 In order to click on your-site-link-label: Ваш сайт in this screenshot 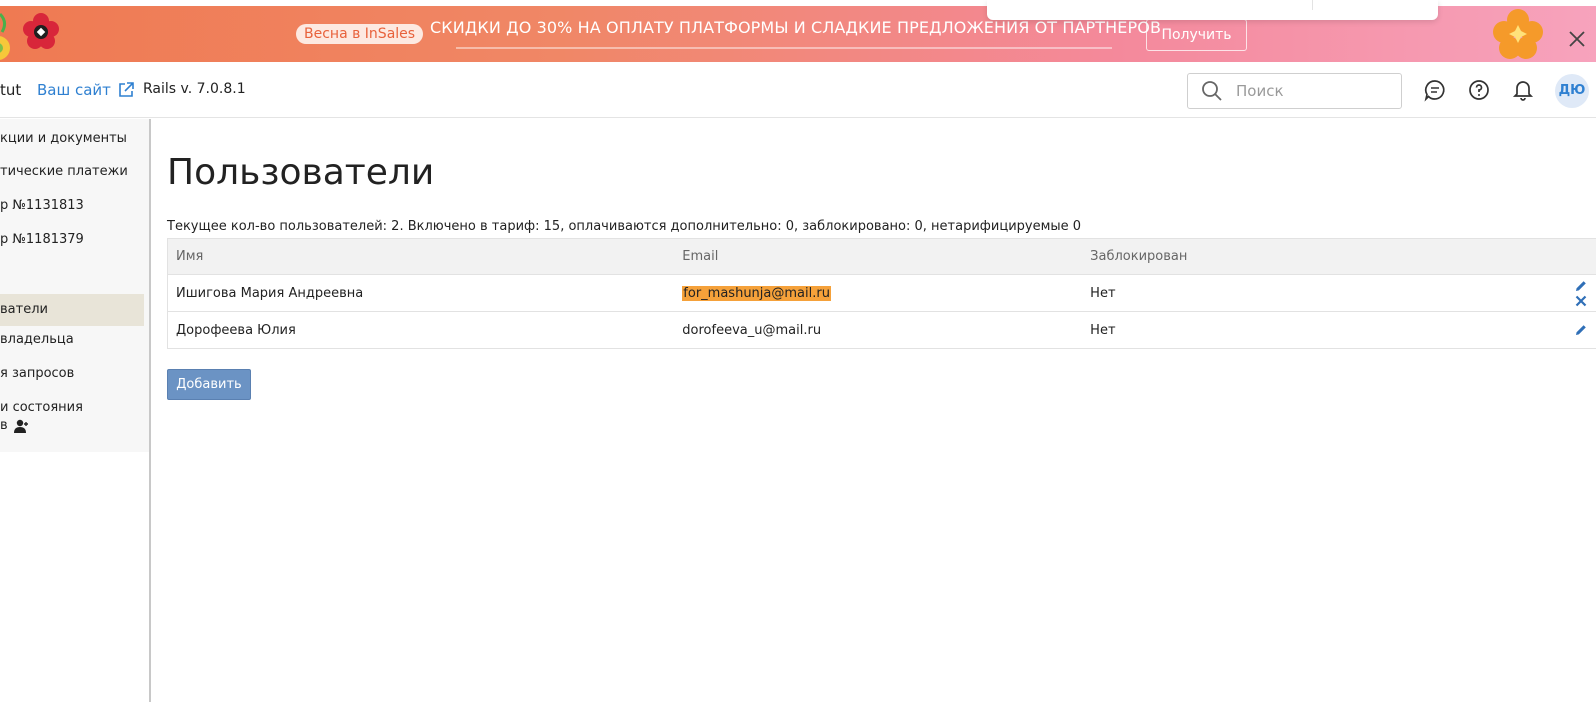, I will do `click(74, 90)`.